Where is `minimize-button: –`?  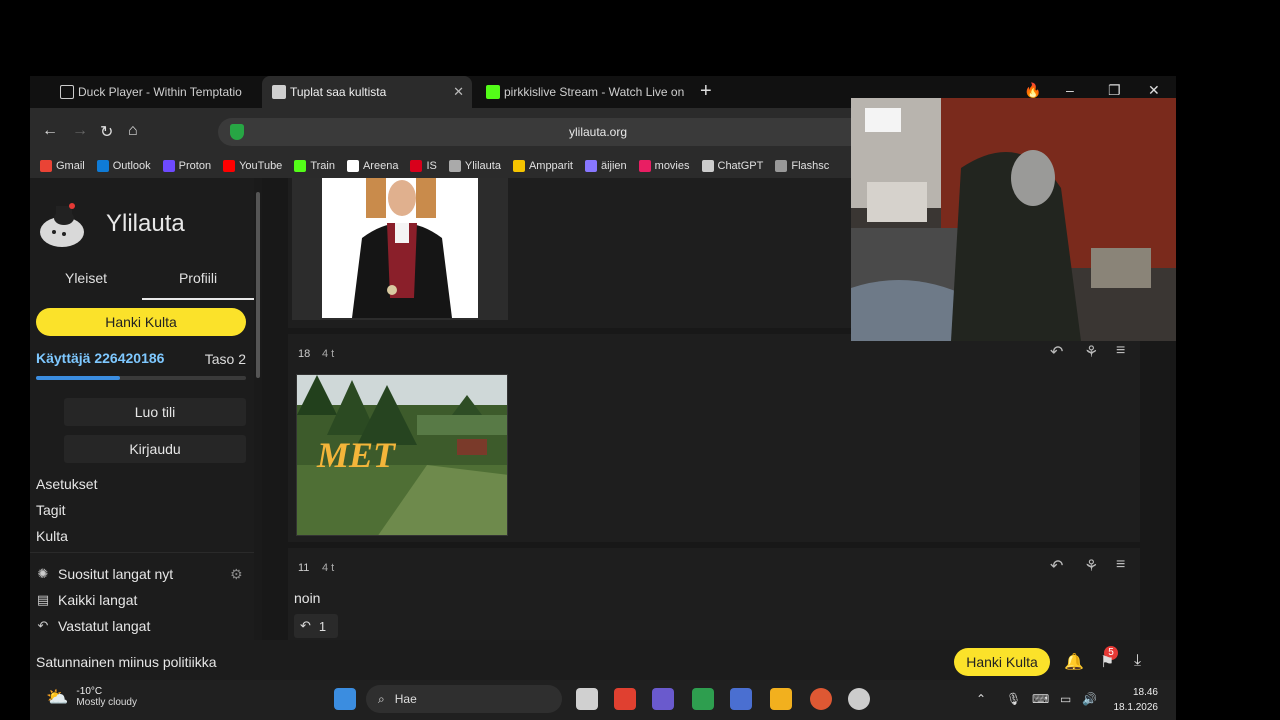 minimize-button: – is located at coordinates (1070, 90).